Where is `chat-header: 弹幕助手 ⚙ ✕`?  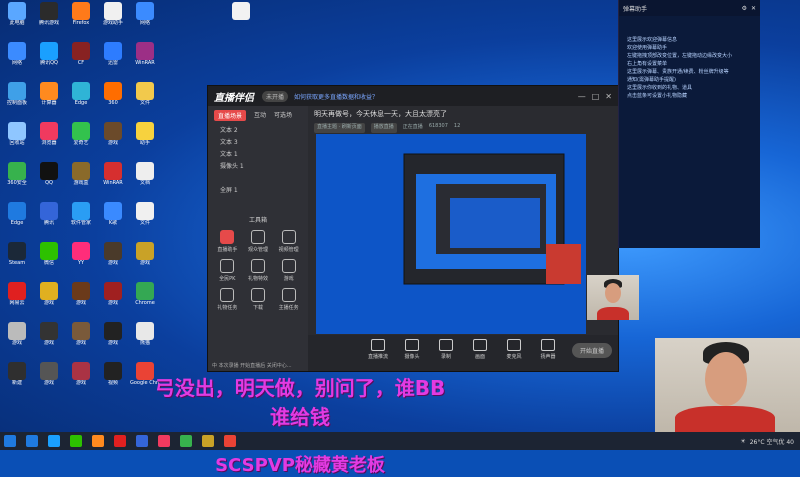
chat-header: 弹幕助手 ⚙ ✕ is located at coordinates (689, 8).